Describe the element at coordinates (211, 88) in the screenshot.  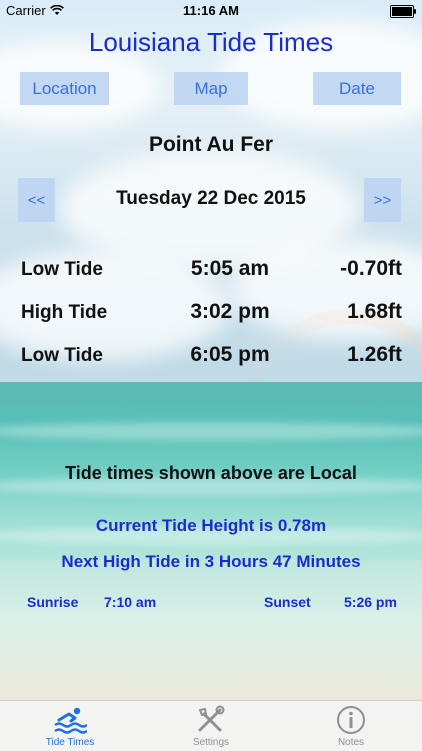
I see `map-button: Map` at that location.